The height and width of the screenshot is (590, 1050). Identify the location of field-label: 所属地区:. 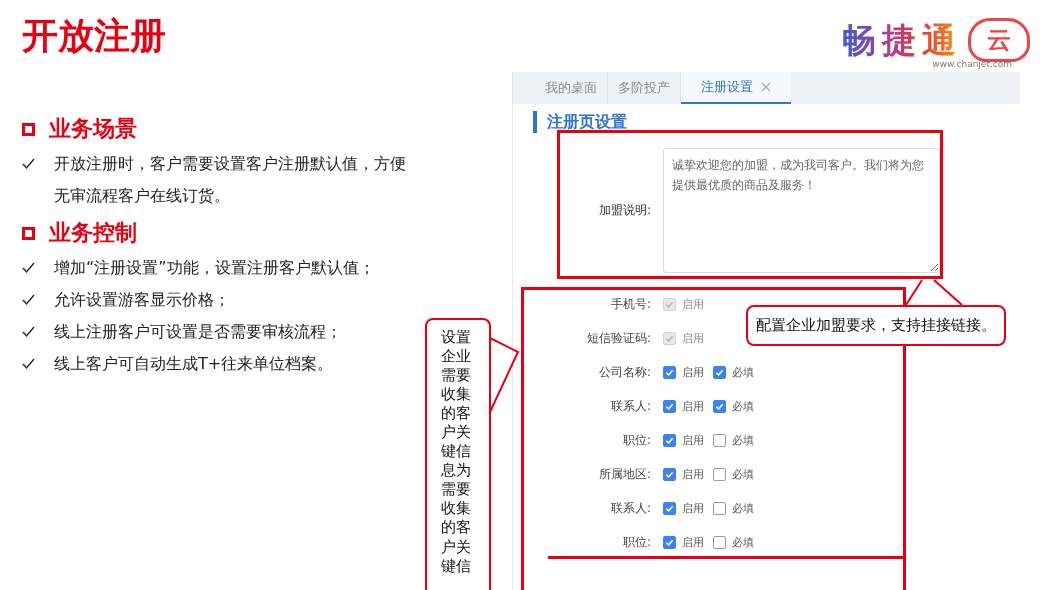
(624, 474).